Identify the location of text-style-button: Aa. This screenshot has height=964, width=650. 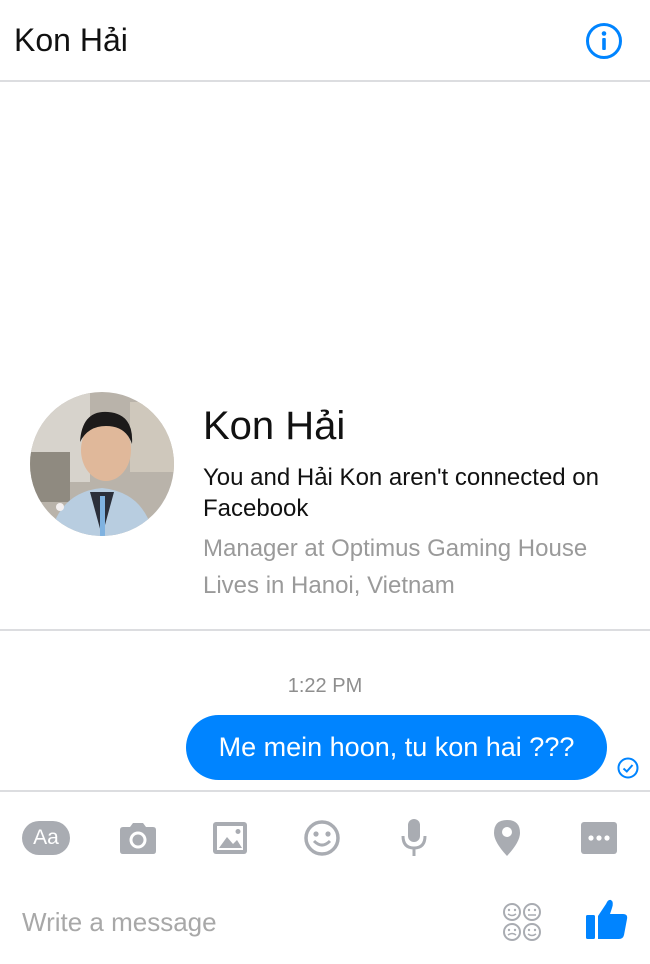
(46, 838).